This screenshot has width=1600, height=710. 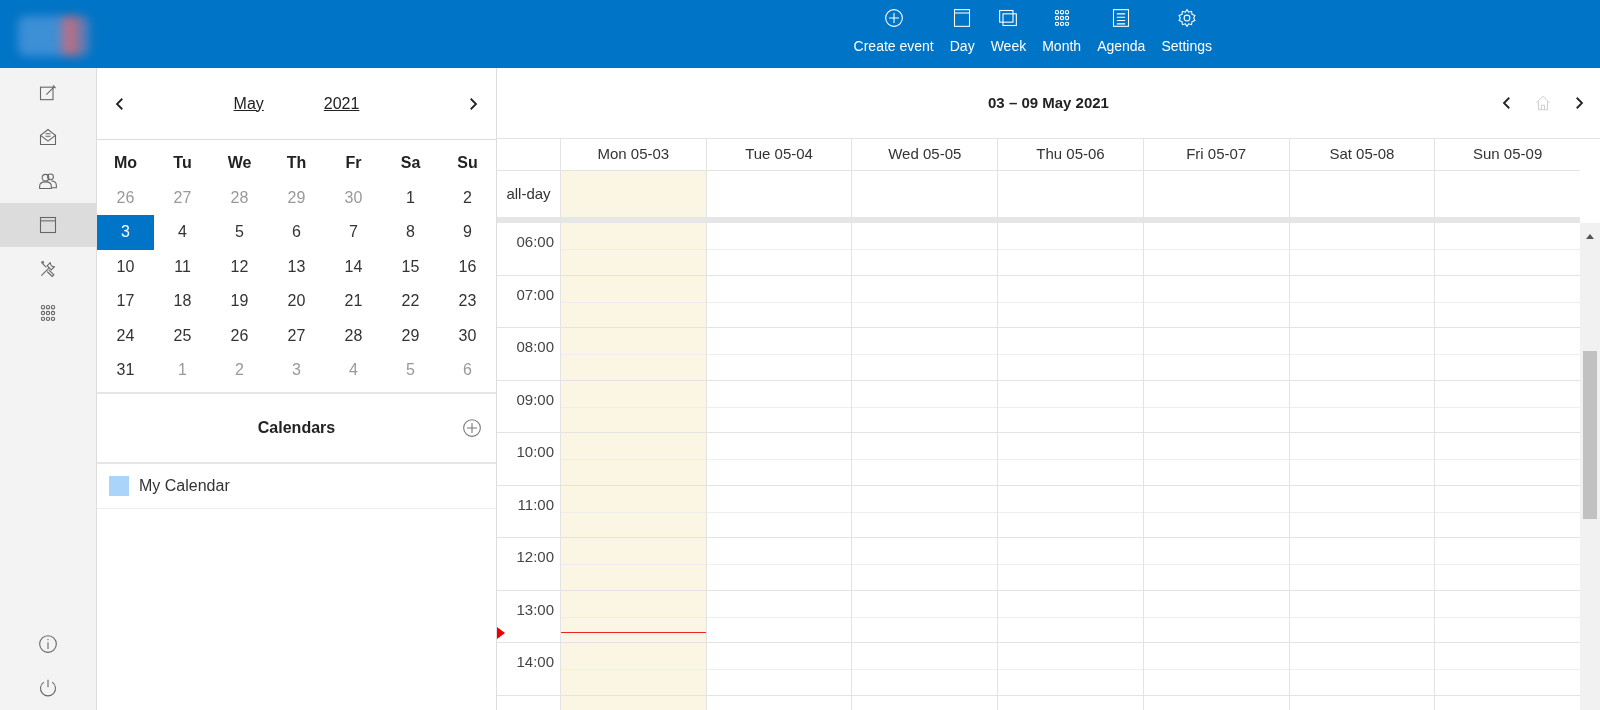 I want to click on scrollbar-thumb, so click(x=1590, y=435).